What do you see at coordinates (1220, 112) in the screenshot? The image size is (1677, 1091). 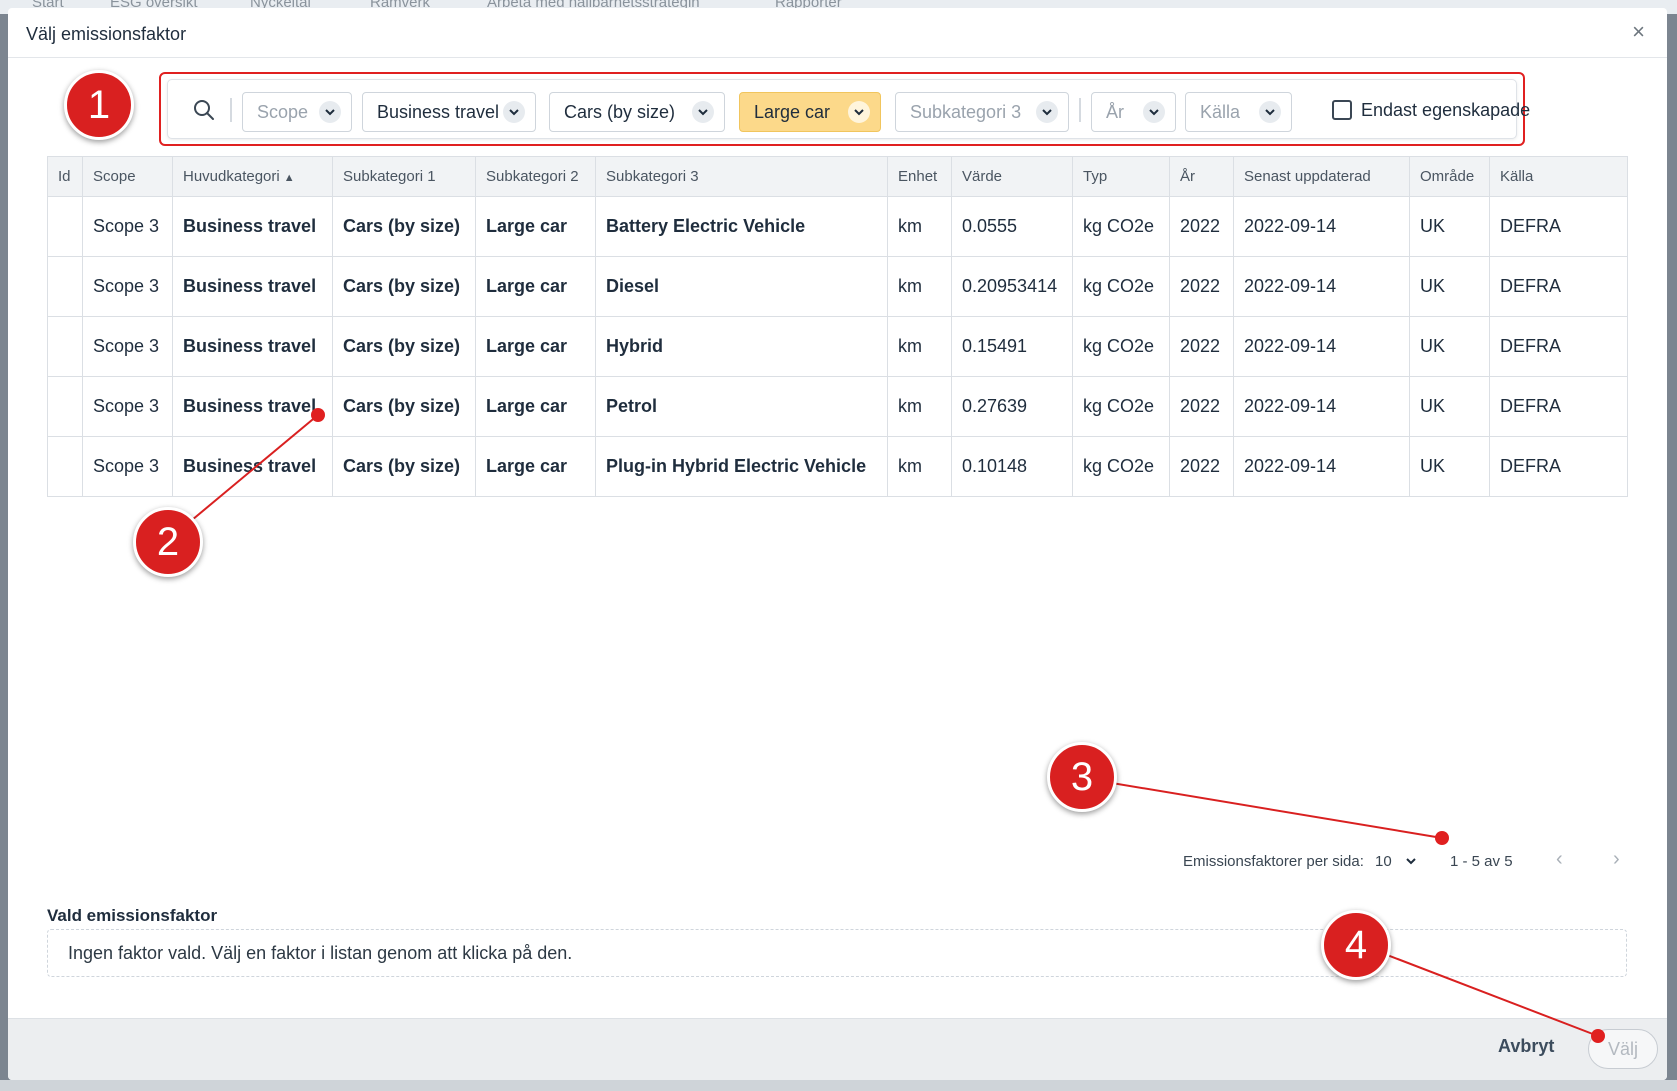 I see `source-select-value: Källa` at bounding box center [1220, 112].